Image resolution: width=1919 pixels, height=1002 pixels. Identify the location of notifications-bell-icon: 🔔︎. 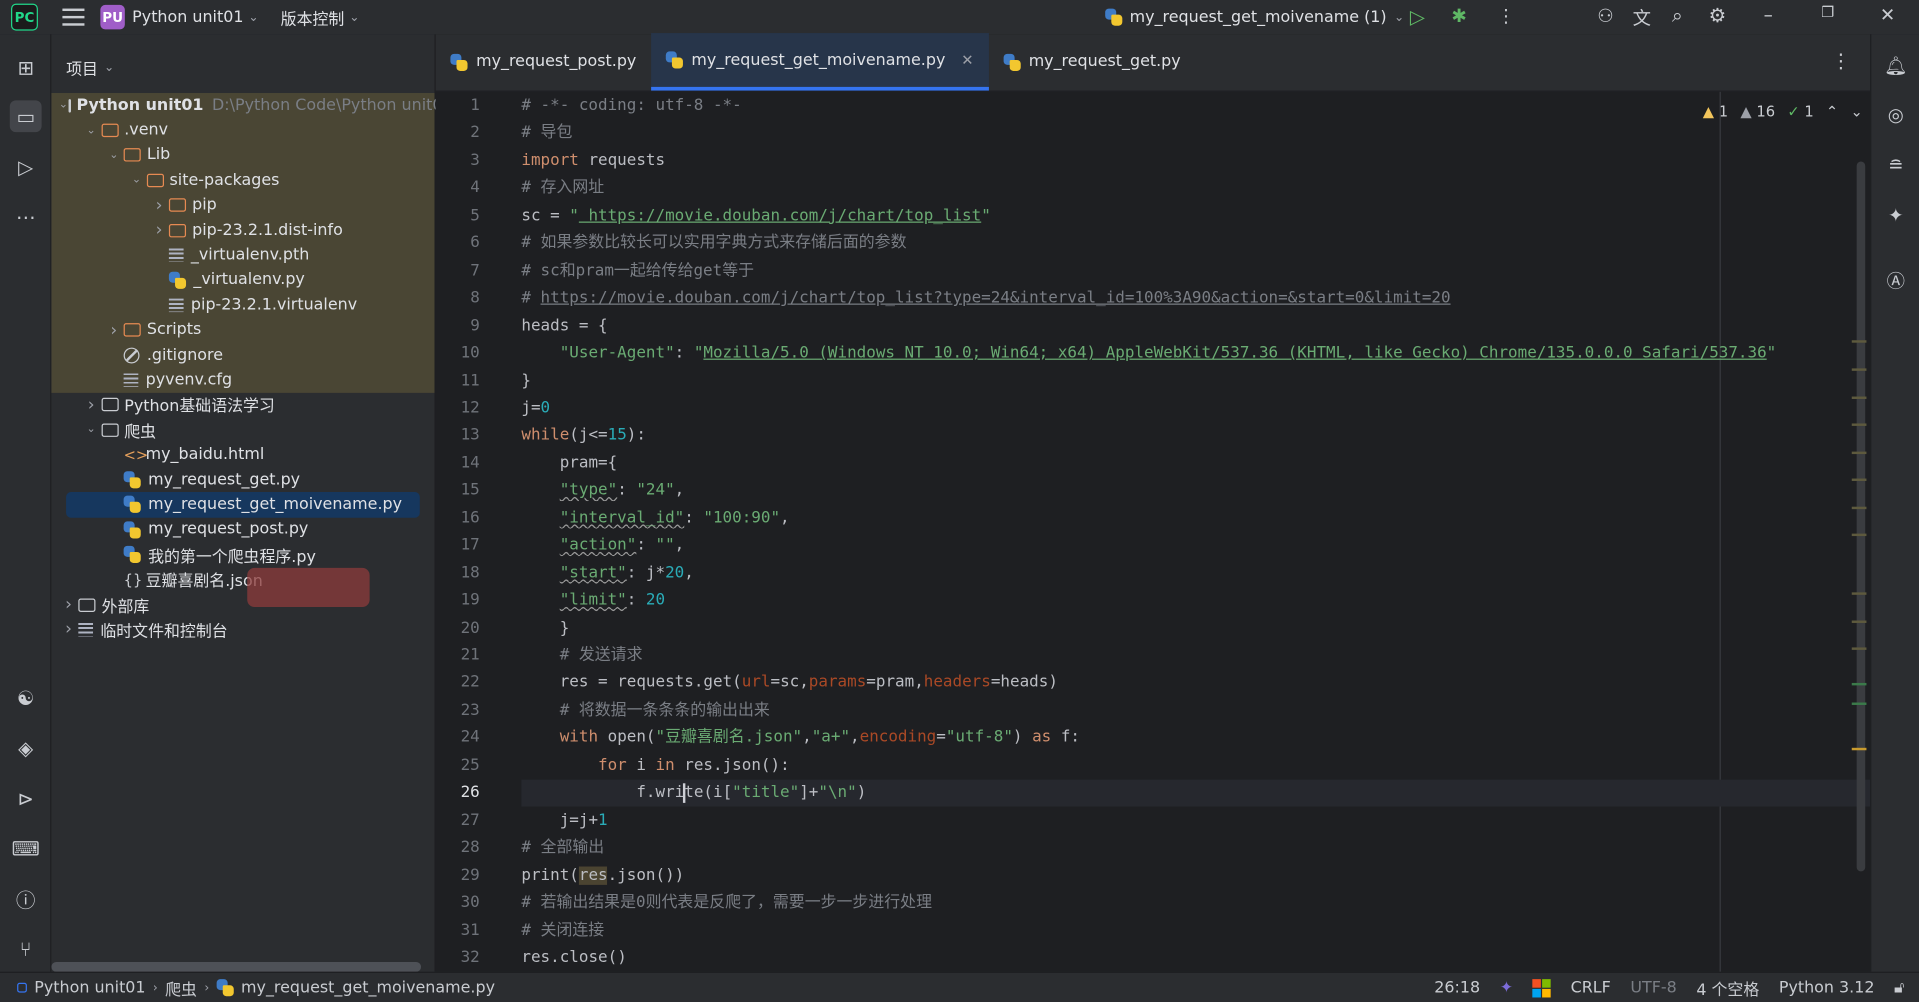
(1895, 65).